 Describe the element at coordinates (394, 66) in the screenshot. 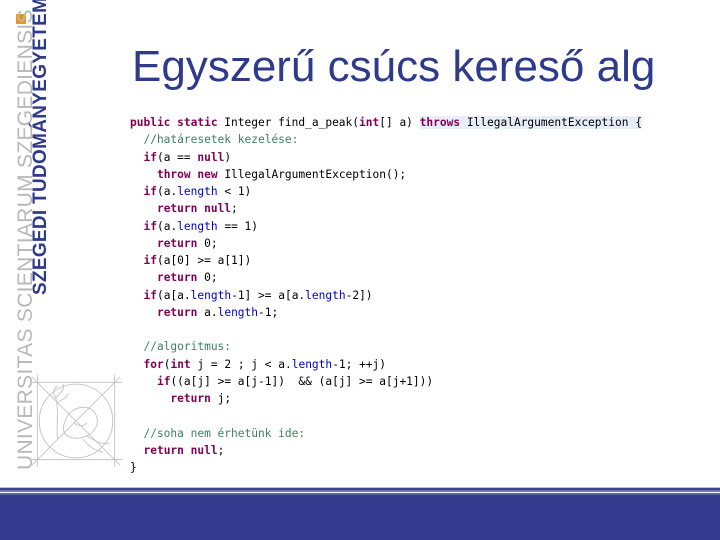

I see `slide-title: Egyszerű csúcs kereső alg` at that location.